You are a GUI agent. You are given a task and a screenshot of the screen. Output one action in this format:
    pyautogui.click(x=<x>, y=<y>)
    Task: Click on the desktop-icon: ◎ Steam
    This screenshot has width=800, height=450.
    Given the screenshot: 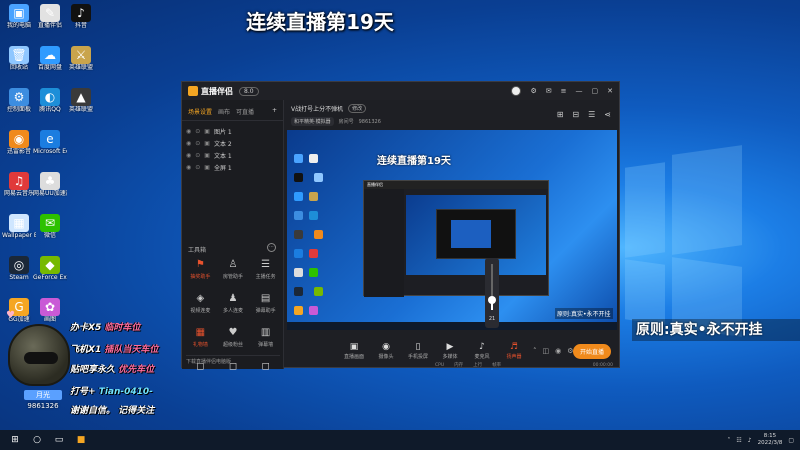 What is the action you would take?
    pyautogui.click(x=19, y=268)
    